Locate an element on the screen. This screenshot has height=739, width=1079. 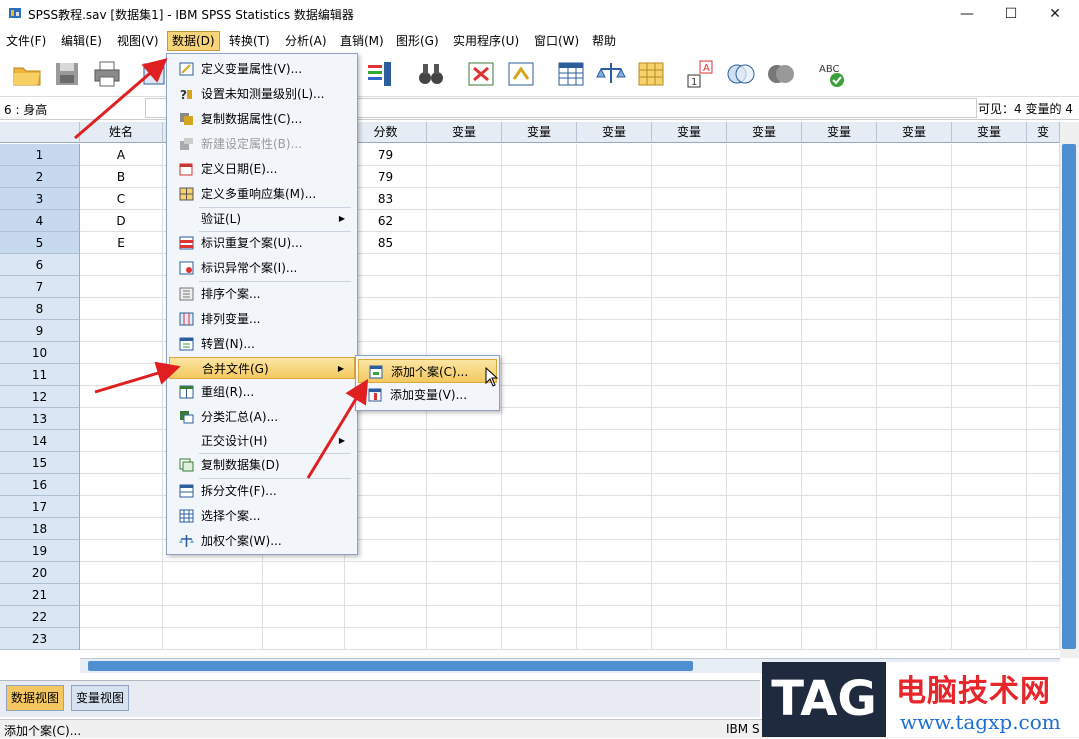
menu-edit: 编辑(E) is located at coordinates (81, 41).